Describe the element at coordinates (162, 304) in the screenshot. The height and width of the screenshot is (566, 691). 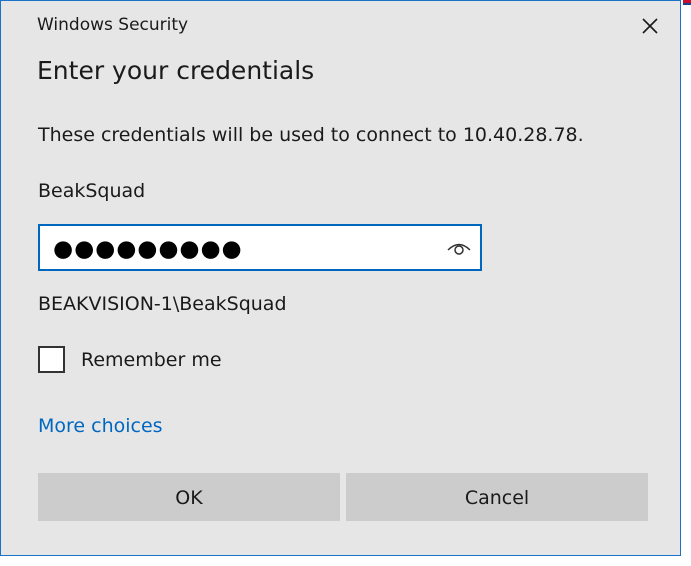
I see `domain-user-label: BEAKVISION-1\BeakSquad` at that location.